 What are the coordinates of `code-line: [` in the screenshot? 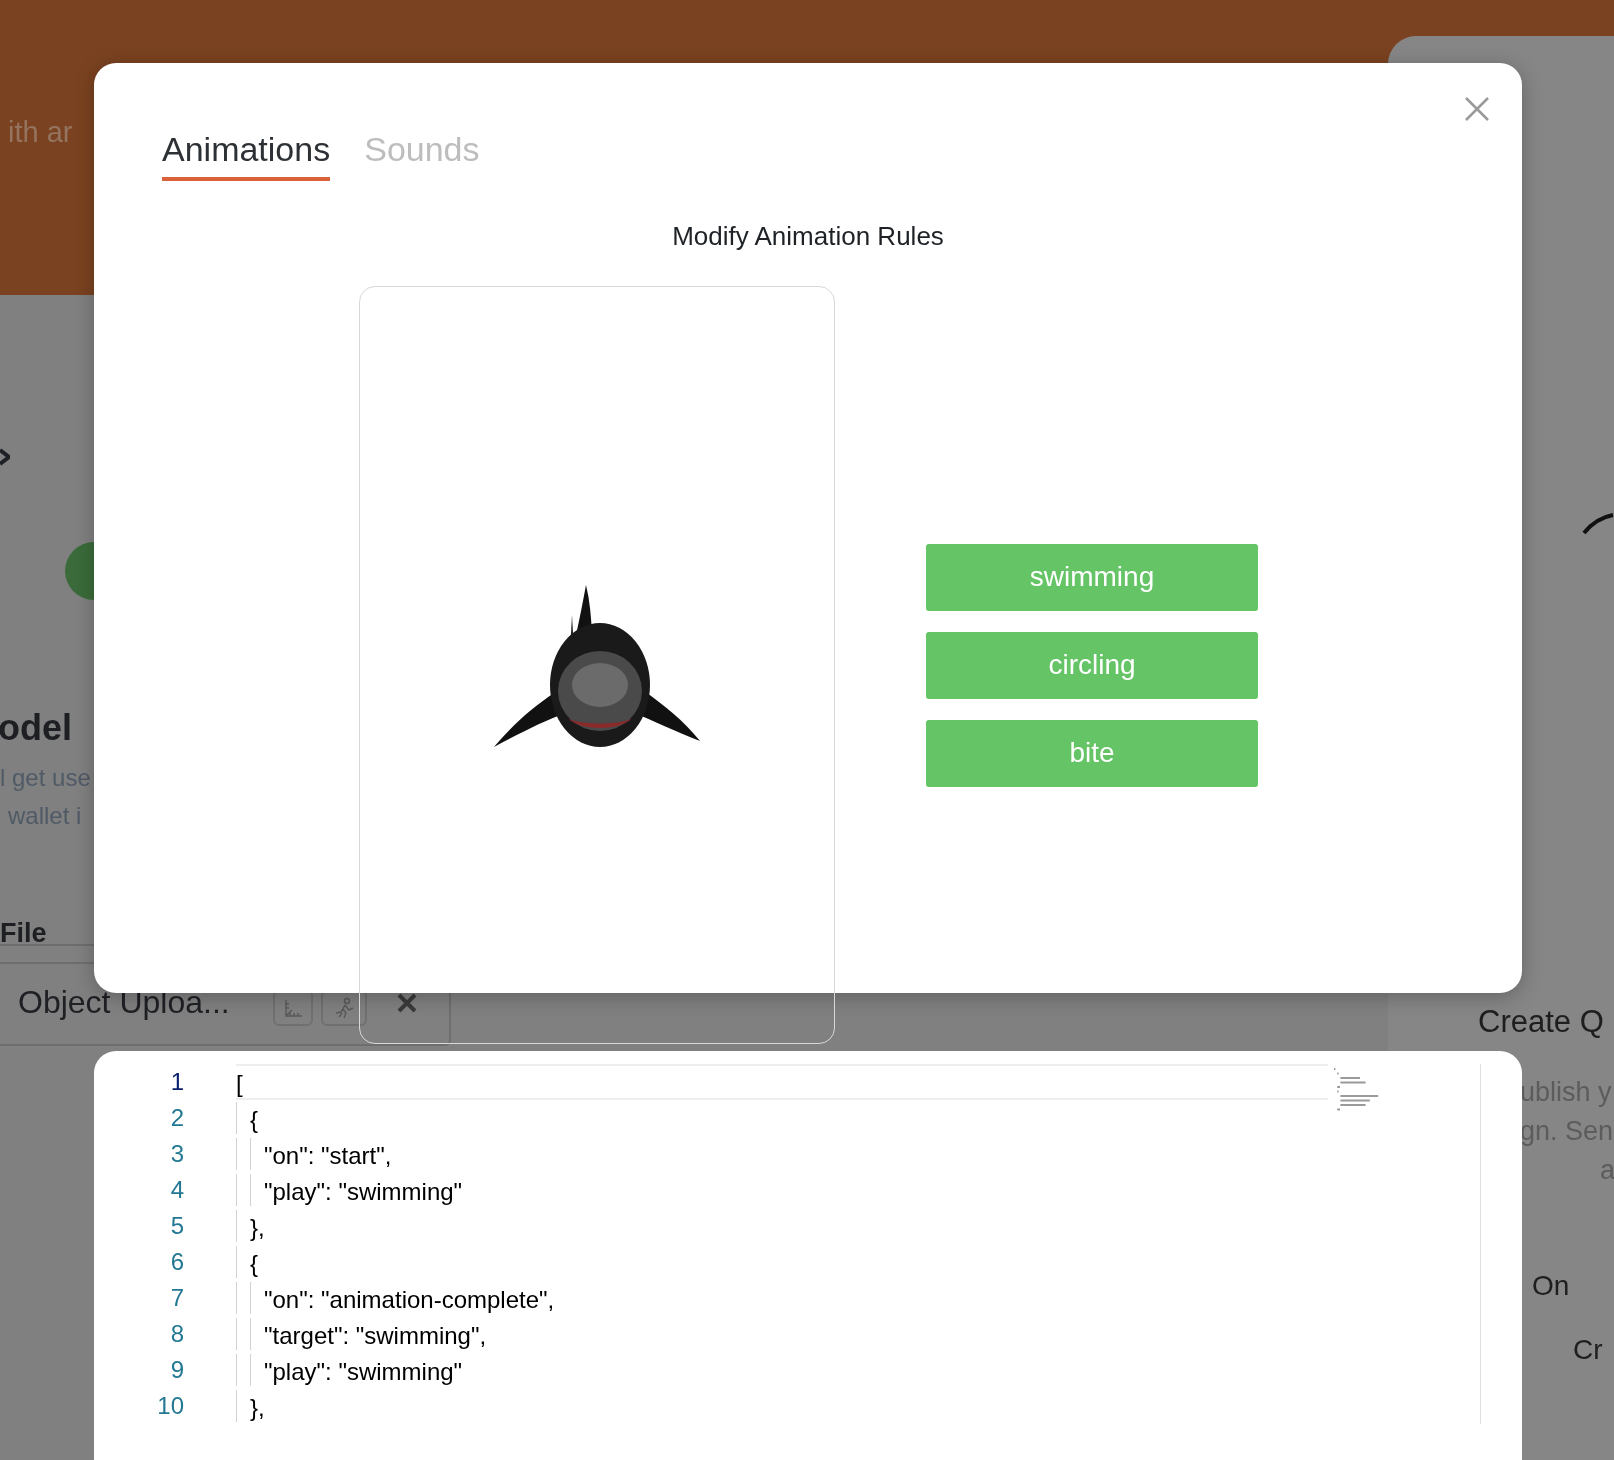 It's located at (782, 1082).